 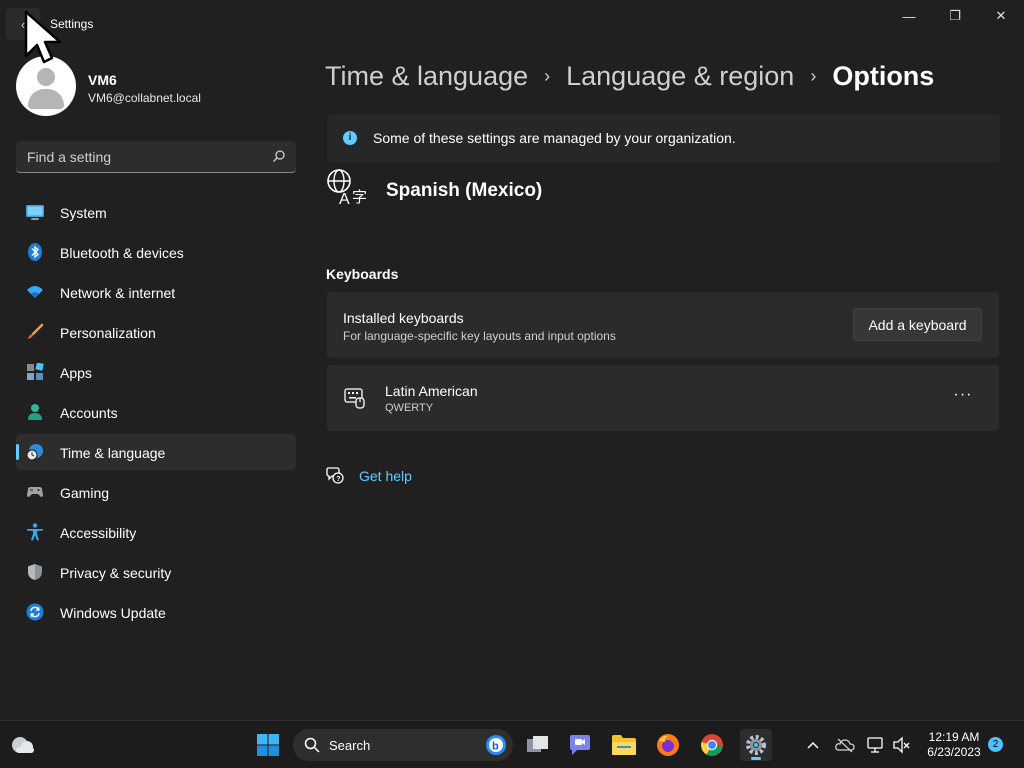 I want to click on chrome-button, so click(x=712, y=745).